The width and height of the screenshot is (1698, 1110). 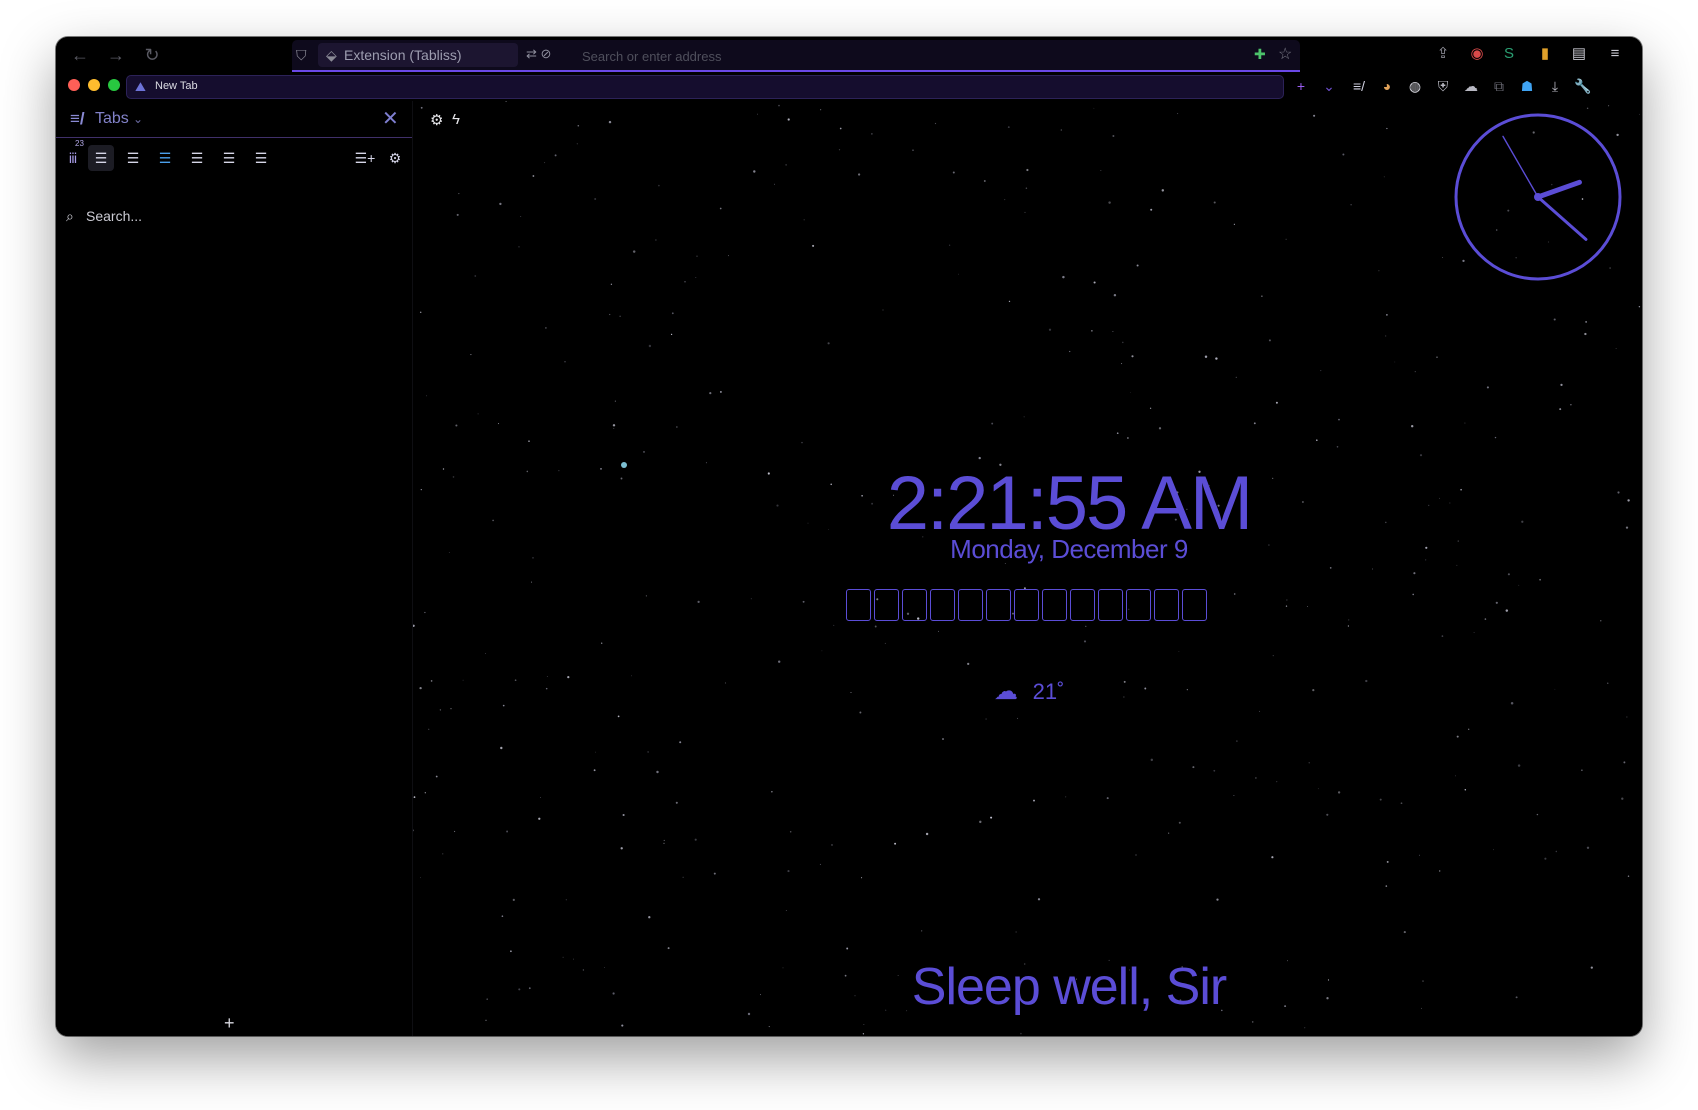 I want to click on back-icon: ←, so click(x=80, y=55).